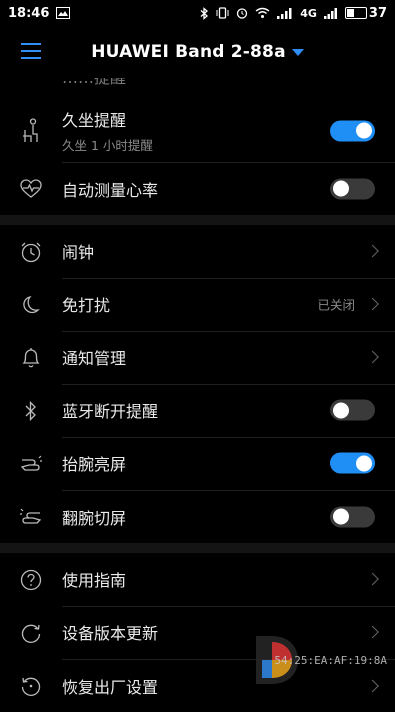 This screenshot has height=712, width=395. I want to click on sedentary-toggle, so click(352, 130).